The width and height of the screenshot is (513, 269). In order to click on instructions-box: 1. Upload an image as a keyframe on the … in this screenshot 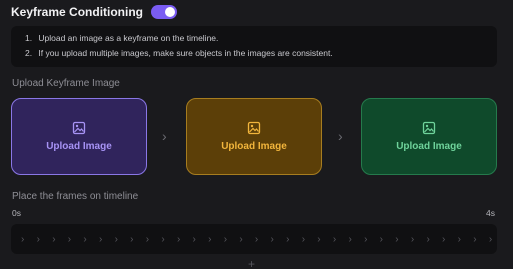, I will do `click(254, 46)`.